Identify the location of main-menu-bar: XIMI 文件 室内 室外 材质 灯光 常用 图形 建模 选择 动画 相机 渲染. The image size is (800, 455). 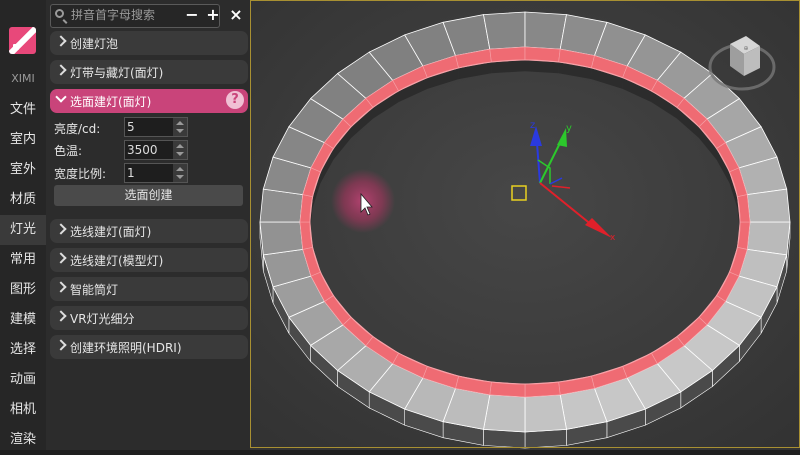
(23, 225).